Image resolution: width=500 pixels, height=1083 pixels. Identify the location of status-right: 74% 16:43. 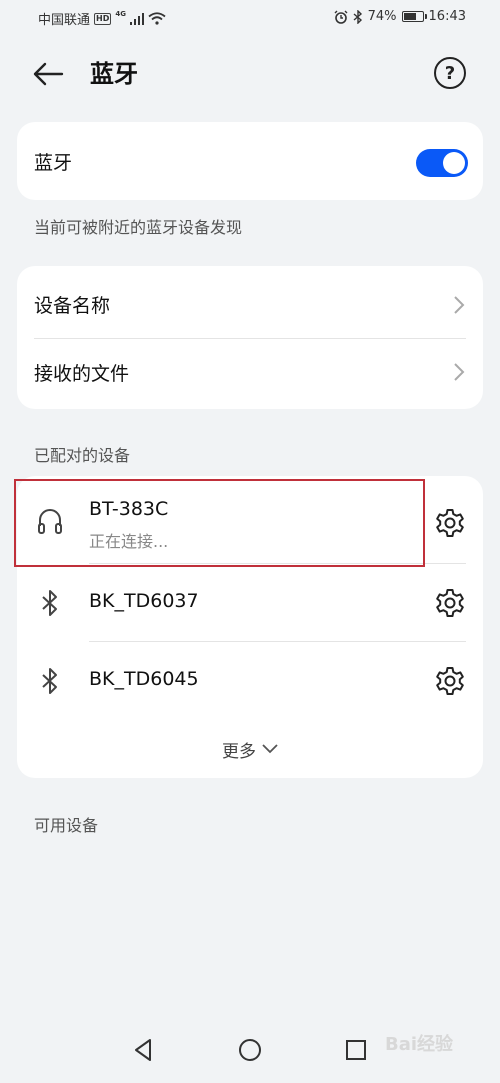
(400, 16).